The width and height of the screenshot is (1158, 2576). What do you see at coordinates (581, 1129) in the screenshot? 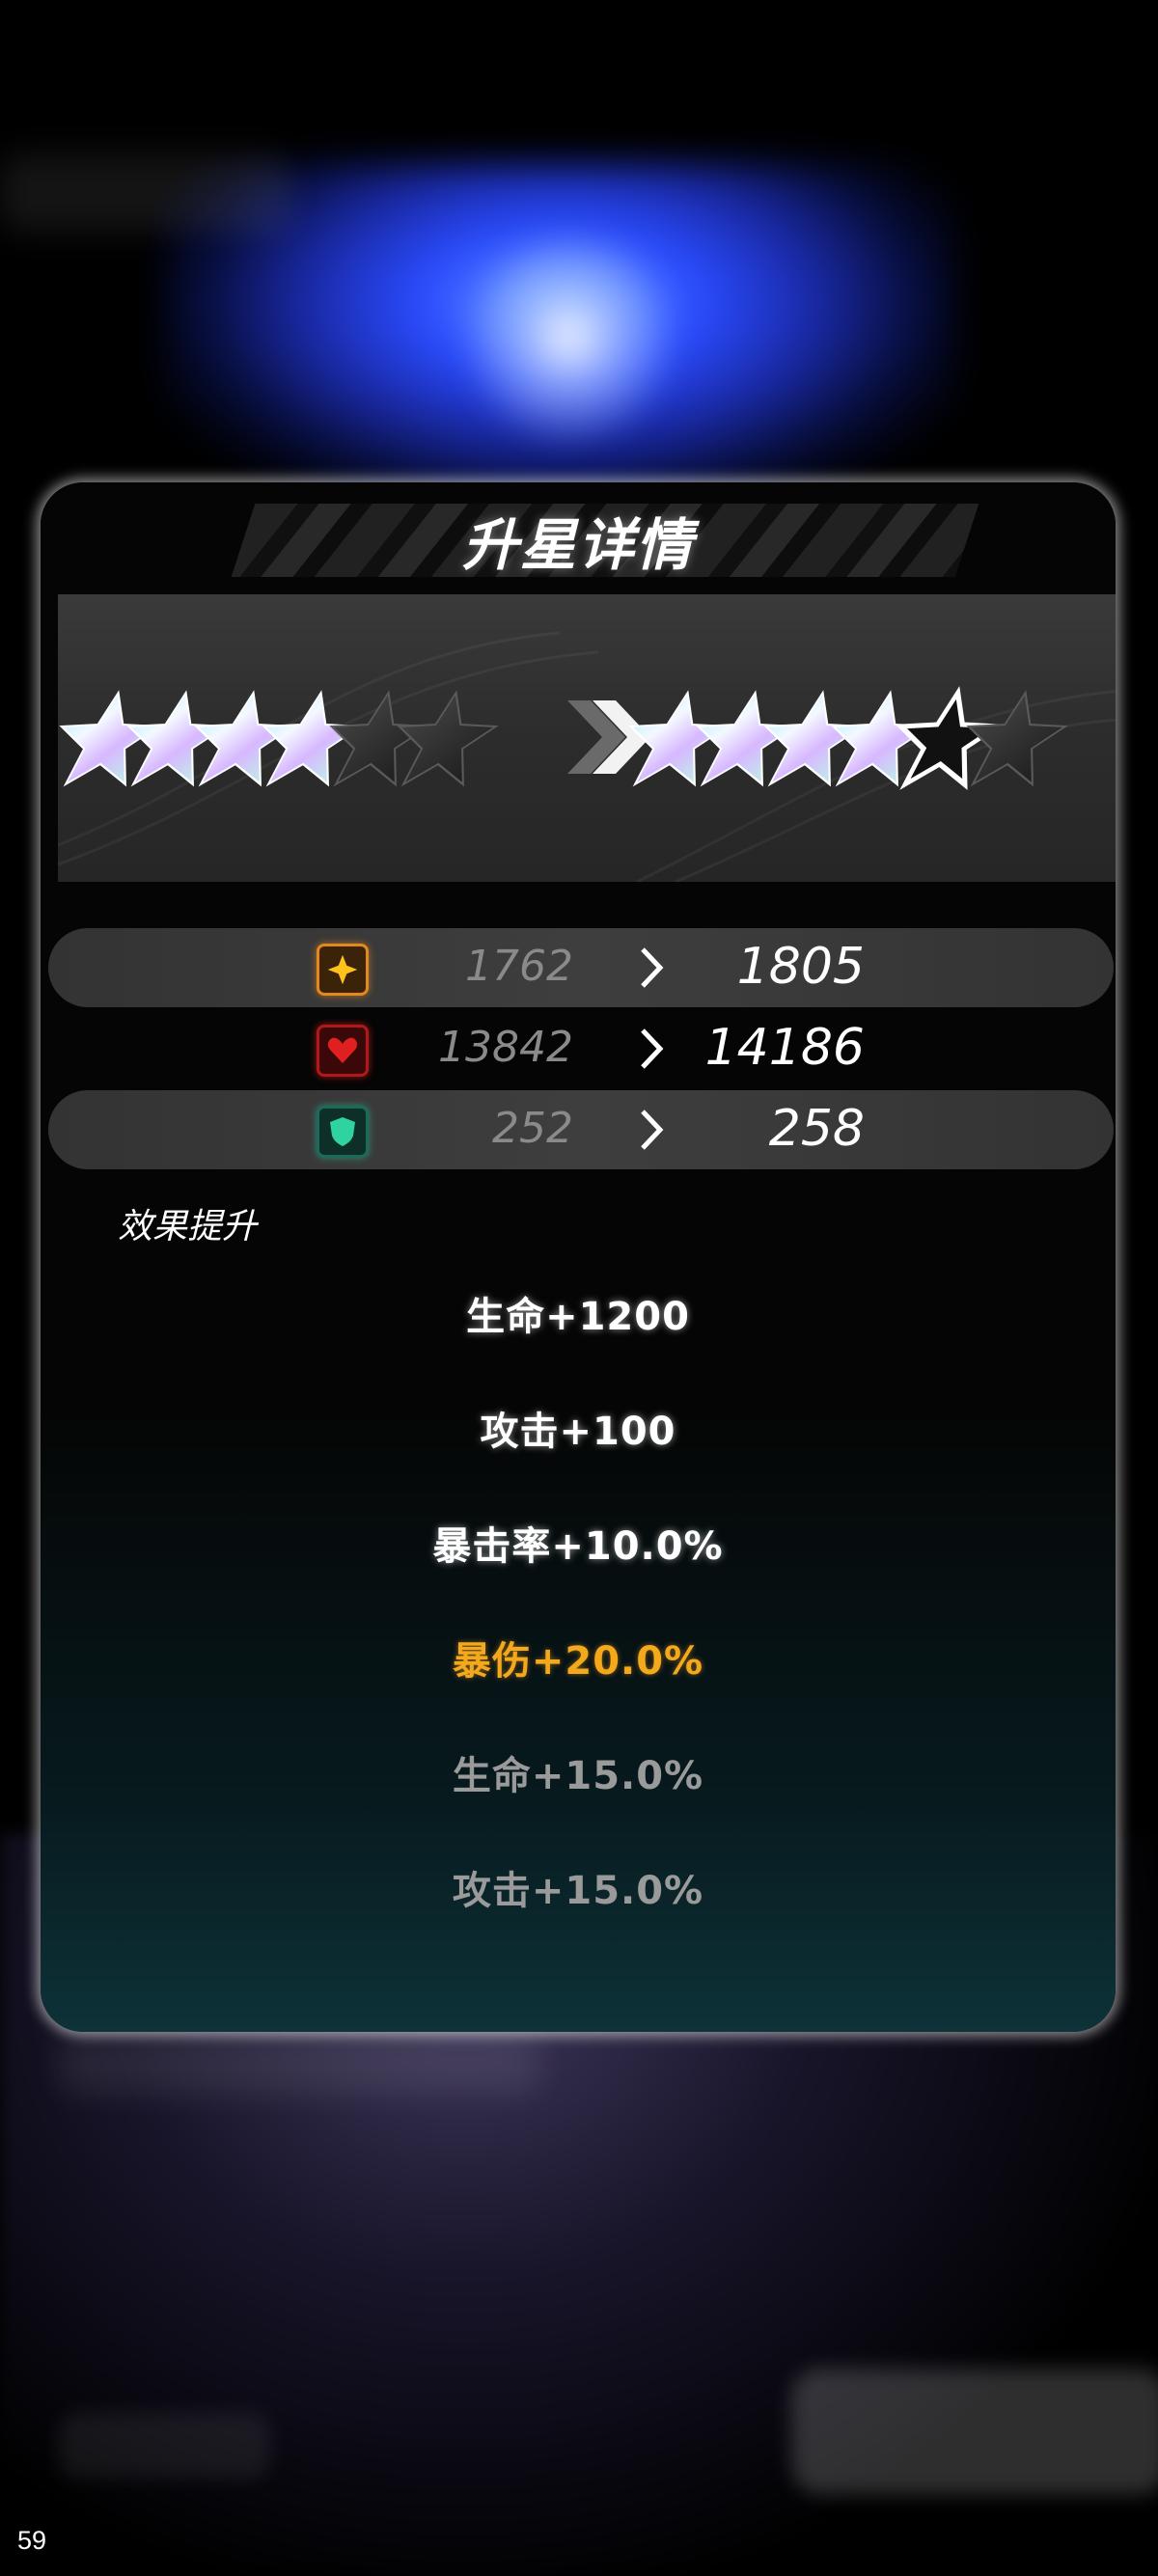
I see `stat-row-defense: 252 258` at bounding box center [581, 1129].